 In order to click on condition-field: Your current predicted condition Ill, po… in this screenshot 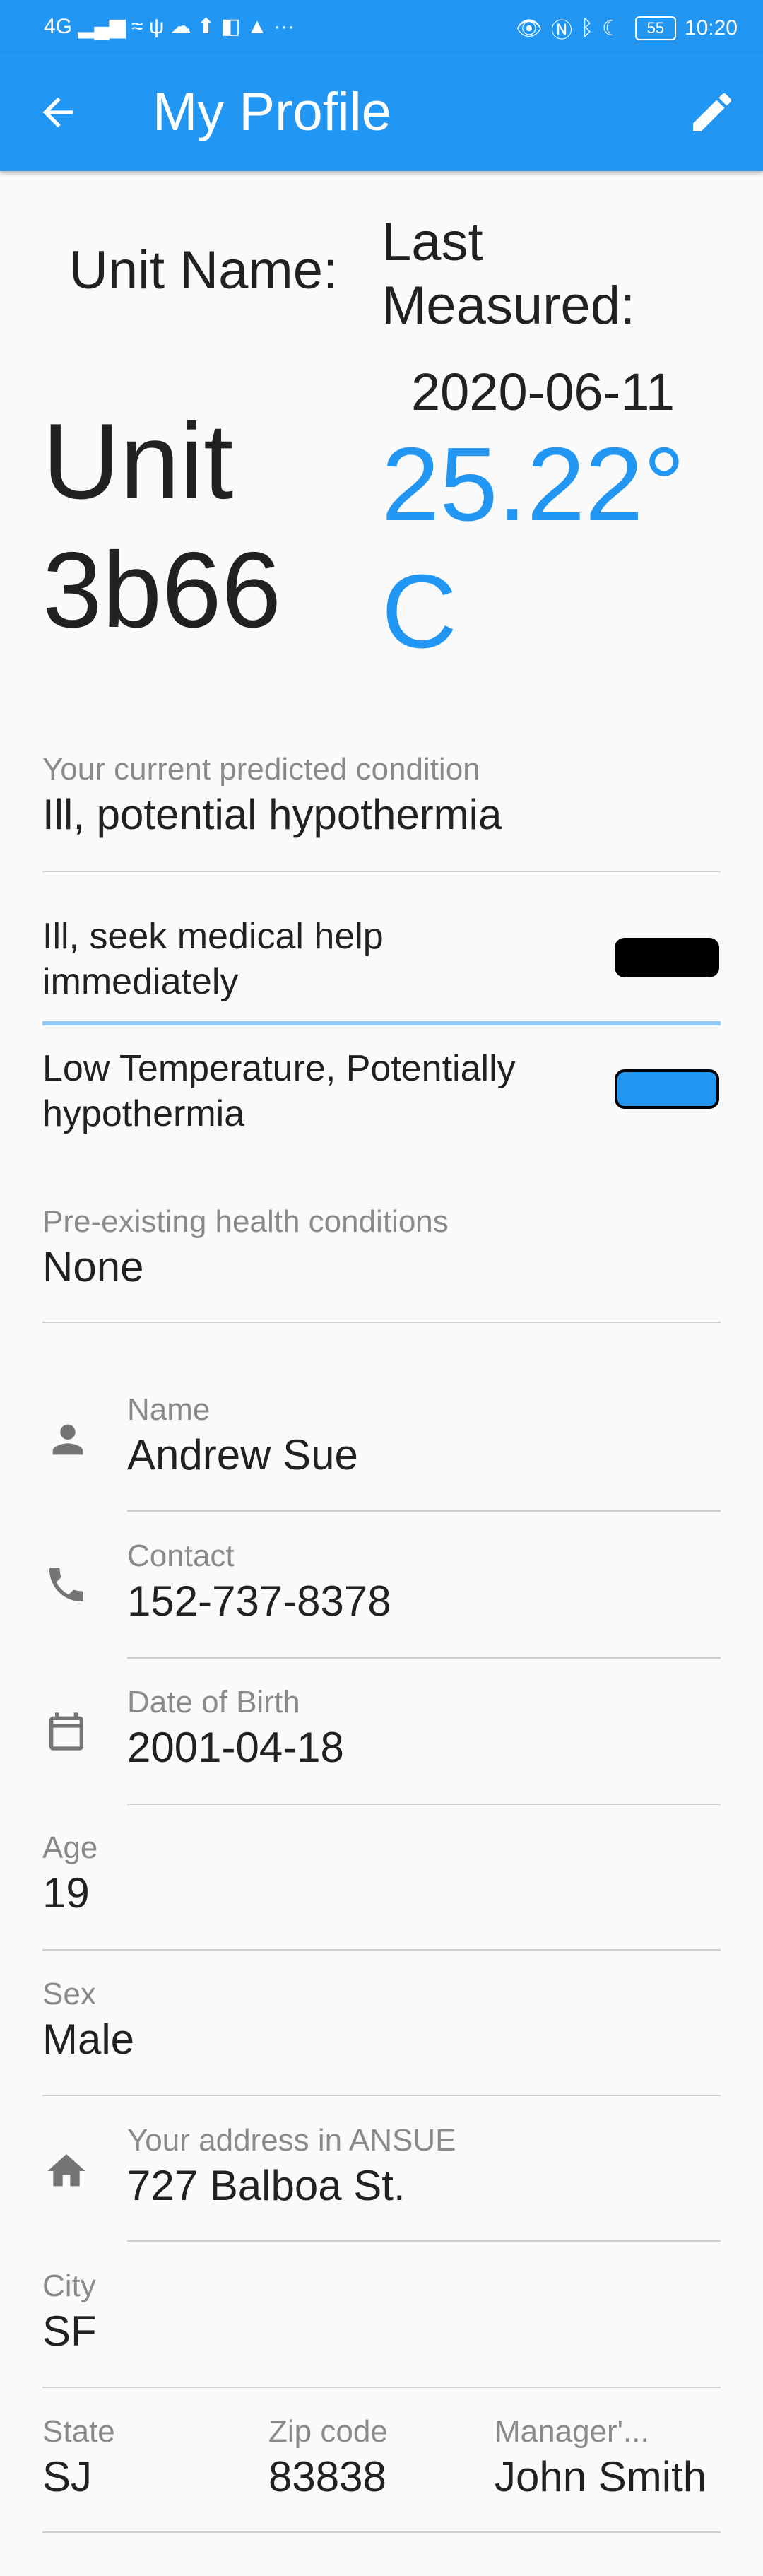, I will do `click(381, 796)`.